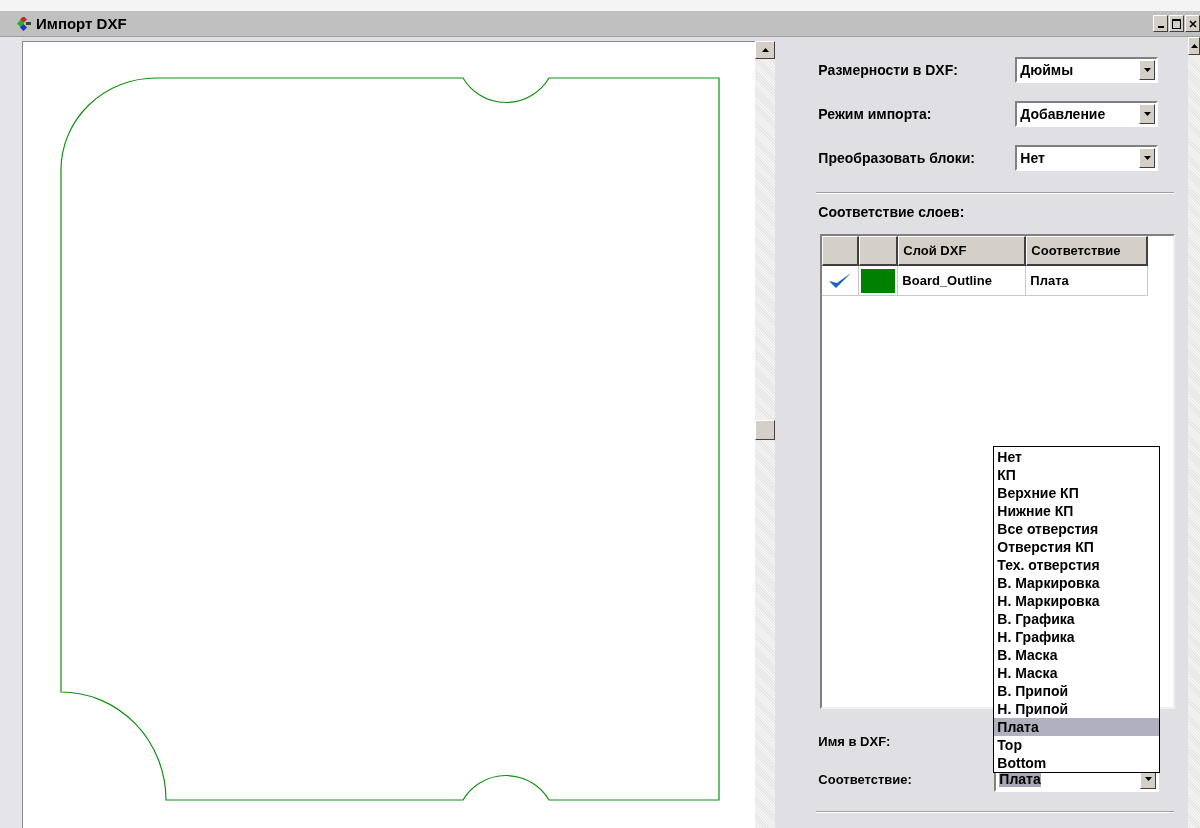 Image resolution: width=1200 pixels, height=828 pixels. I want to click on field-label: Соответствие:, so click(865, 779).